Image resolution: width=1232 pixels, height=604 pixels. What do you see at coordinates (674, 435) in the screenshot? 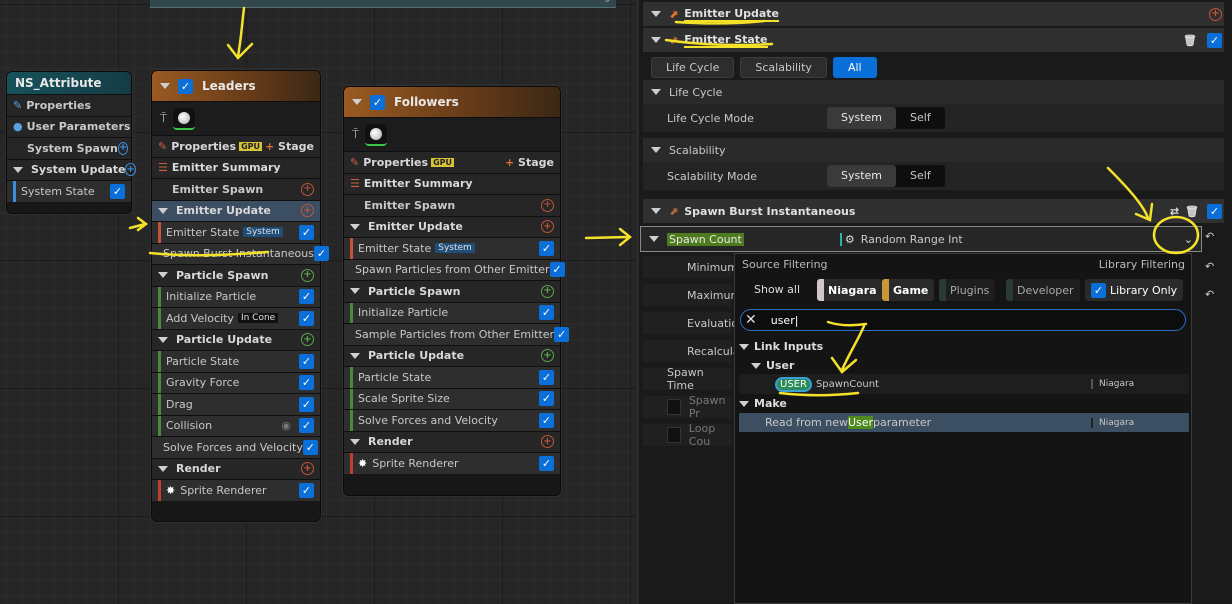
I see `loop-count-checkbox` at bounding box center [674, 435].